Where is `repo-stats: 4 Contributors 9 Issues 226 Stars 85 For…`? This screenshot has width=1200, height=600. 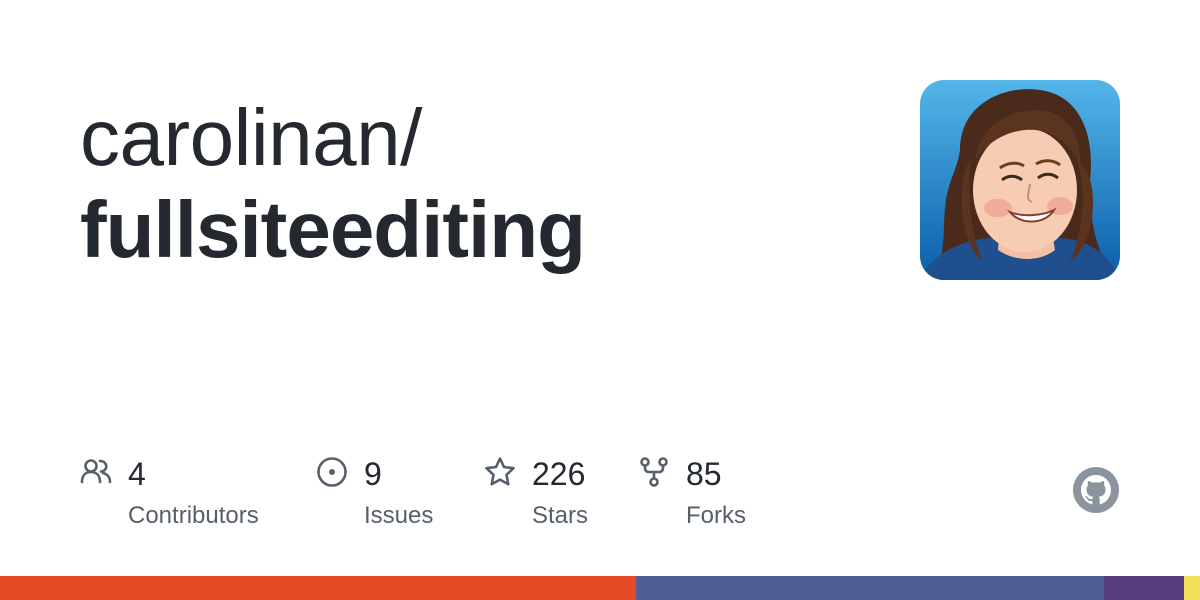 repo-stats: 4 Contributors 9 Issues 226 Stars 85 For… is located at coordinates (460, 497).